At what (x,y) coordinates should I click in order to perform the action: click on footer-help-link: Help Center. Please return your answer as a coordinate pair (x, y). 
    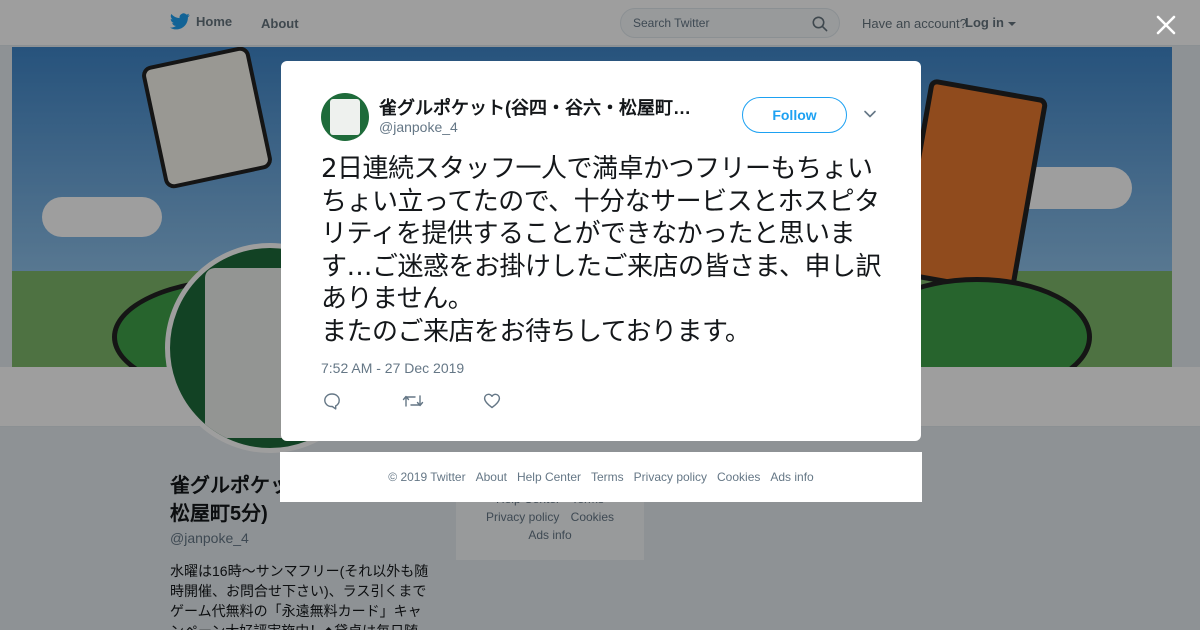
    Looking at the image, I should click on (549, 477).